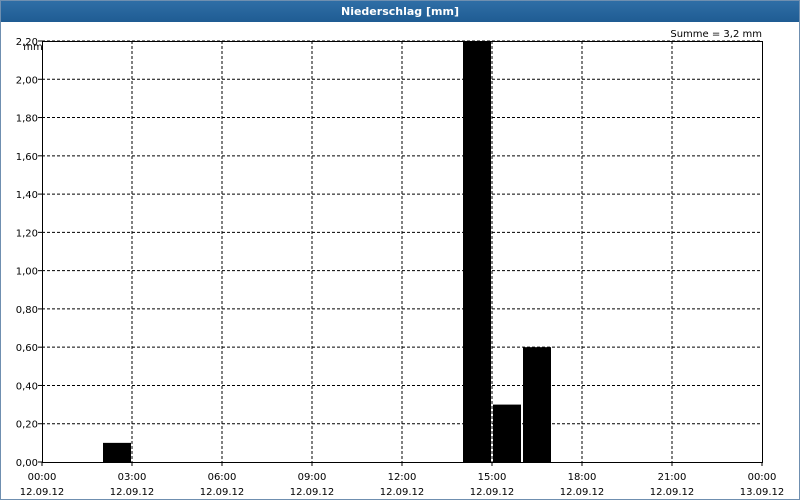 This screenshot has width=800, height=500. Describe the element at coordinates (132, 477) in the screenshot. I see `x-tick-time-label: 03:00` at that location.